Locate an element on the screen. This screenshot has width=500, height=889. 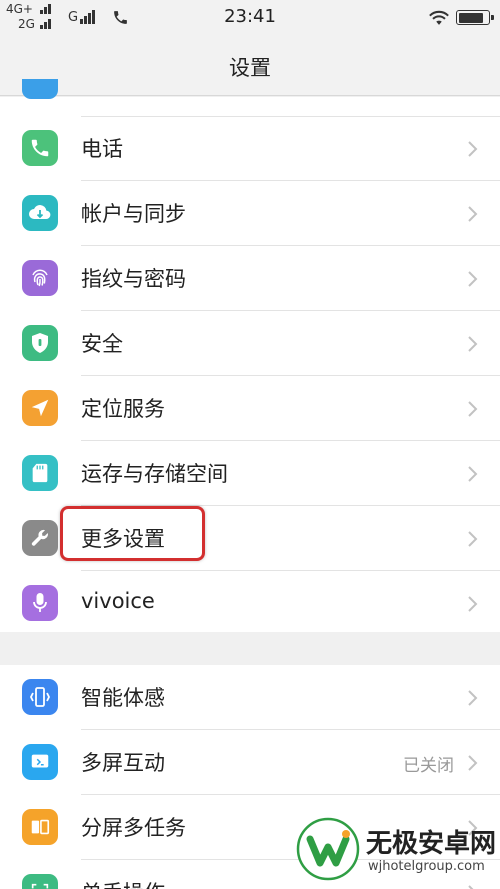
one-hand-icon is located at coordinates (40, 881).